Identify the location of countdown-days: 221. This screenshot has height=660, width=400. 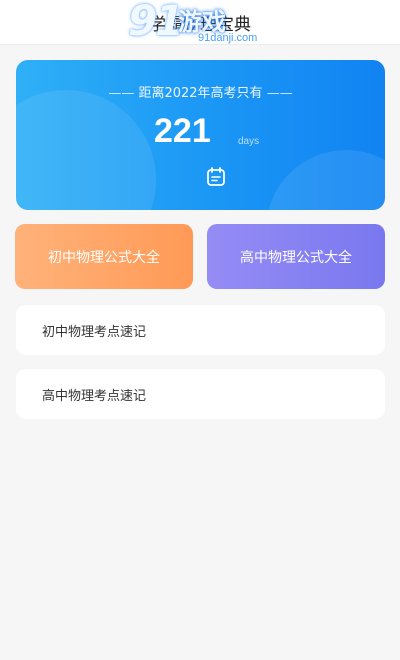
(182, 131).